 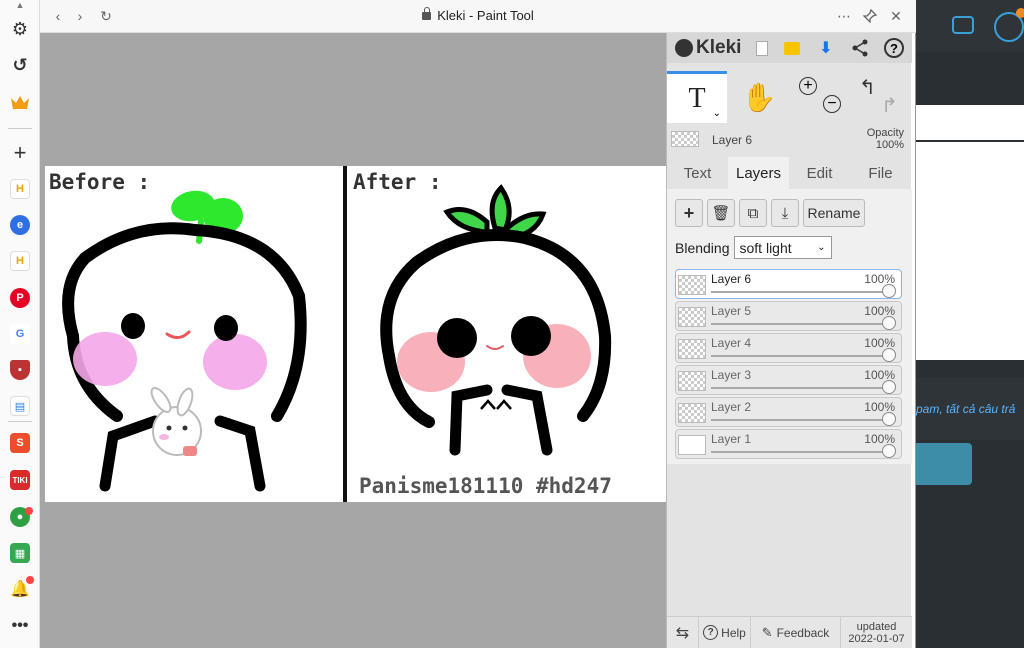 What do you see at coordinates (20, 553) in the screenshot?
I see `sheets-icon: ▦` at bounding box center [20, 553].